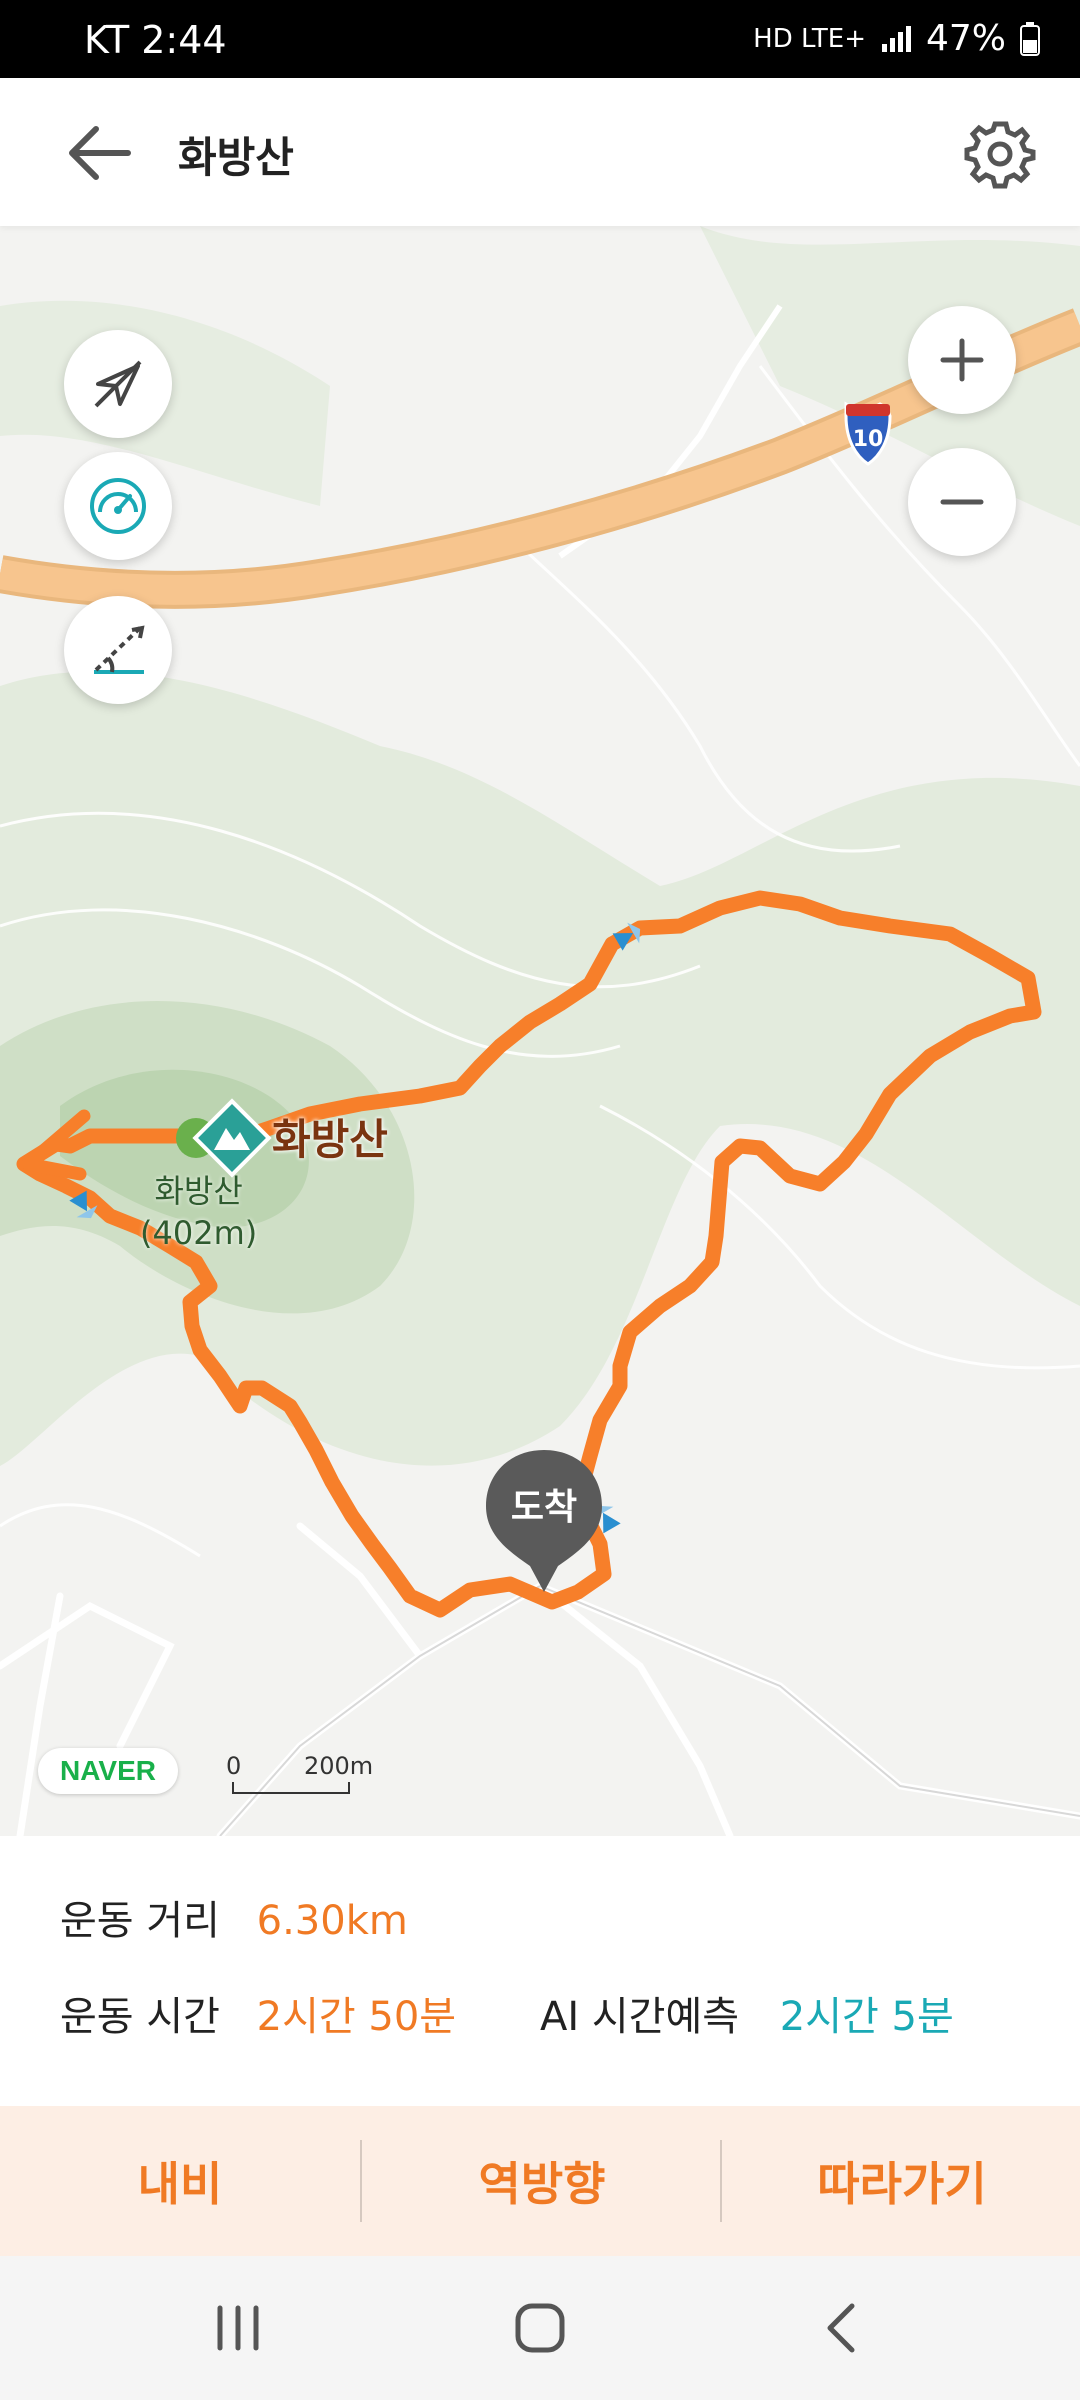  I want to click on follow-button: 따라가기, so click(901, 2181).